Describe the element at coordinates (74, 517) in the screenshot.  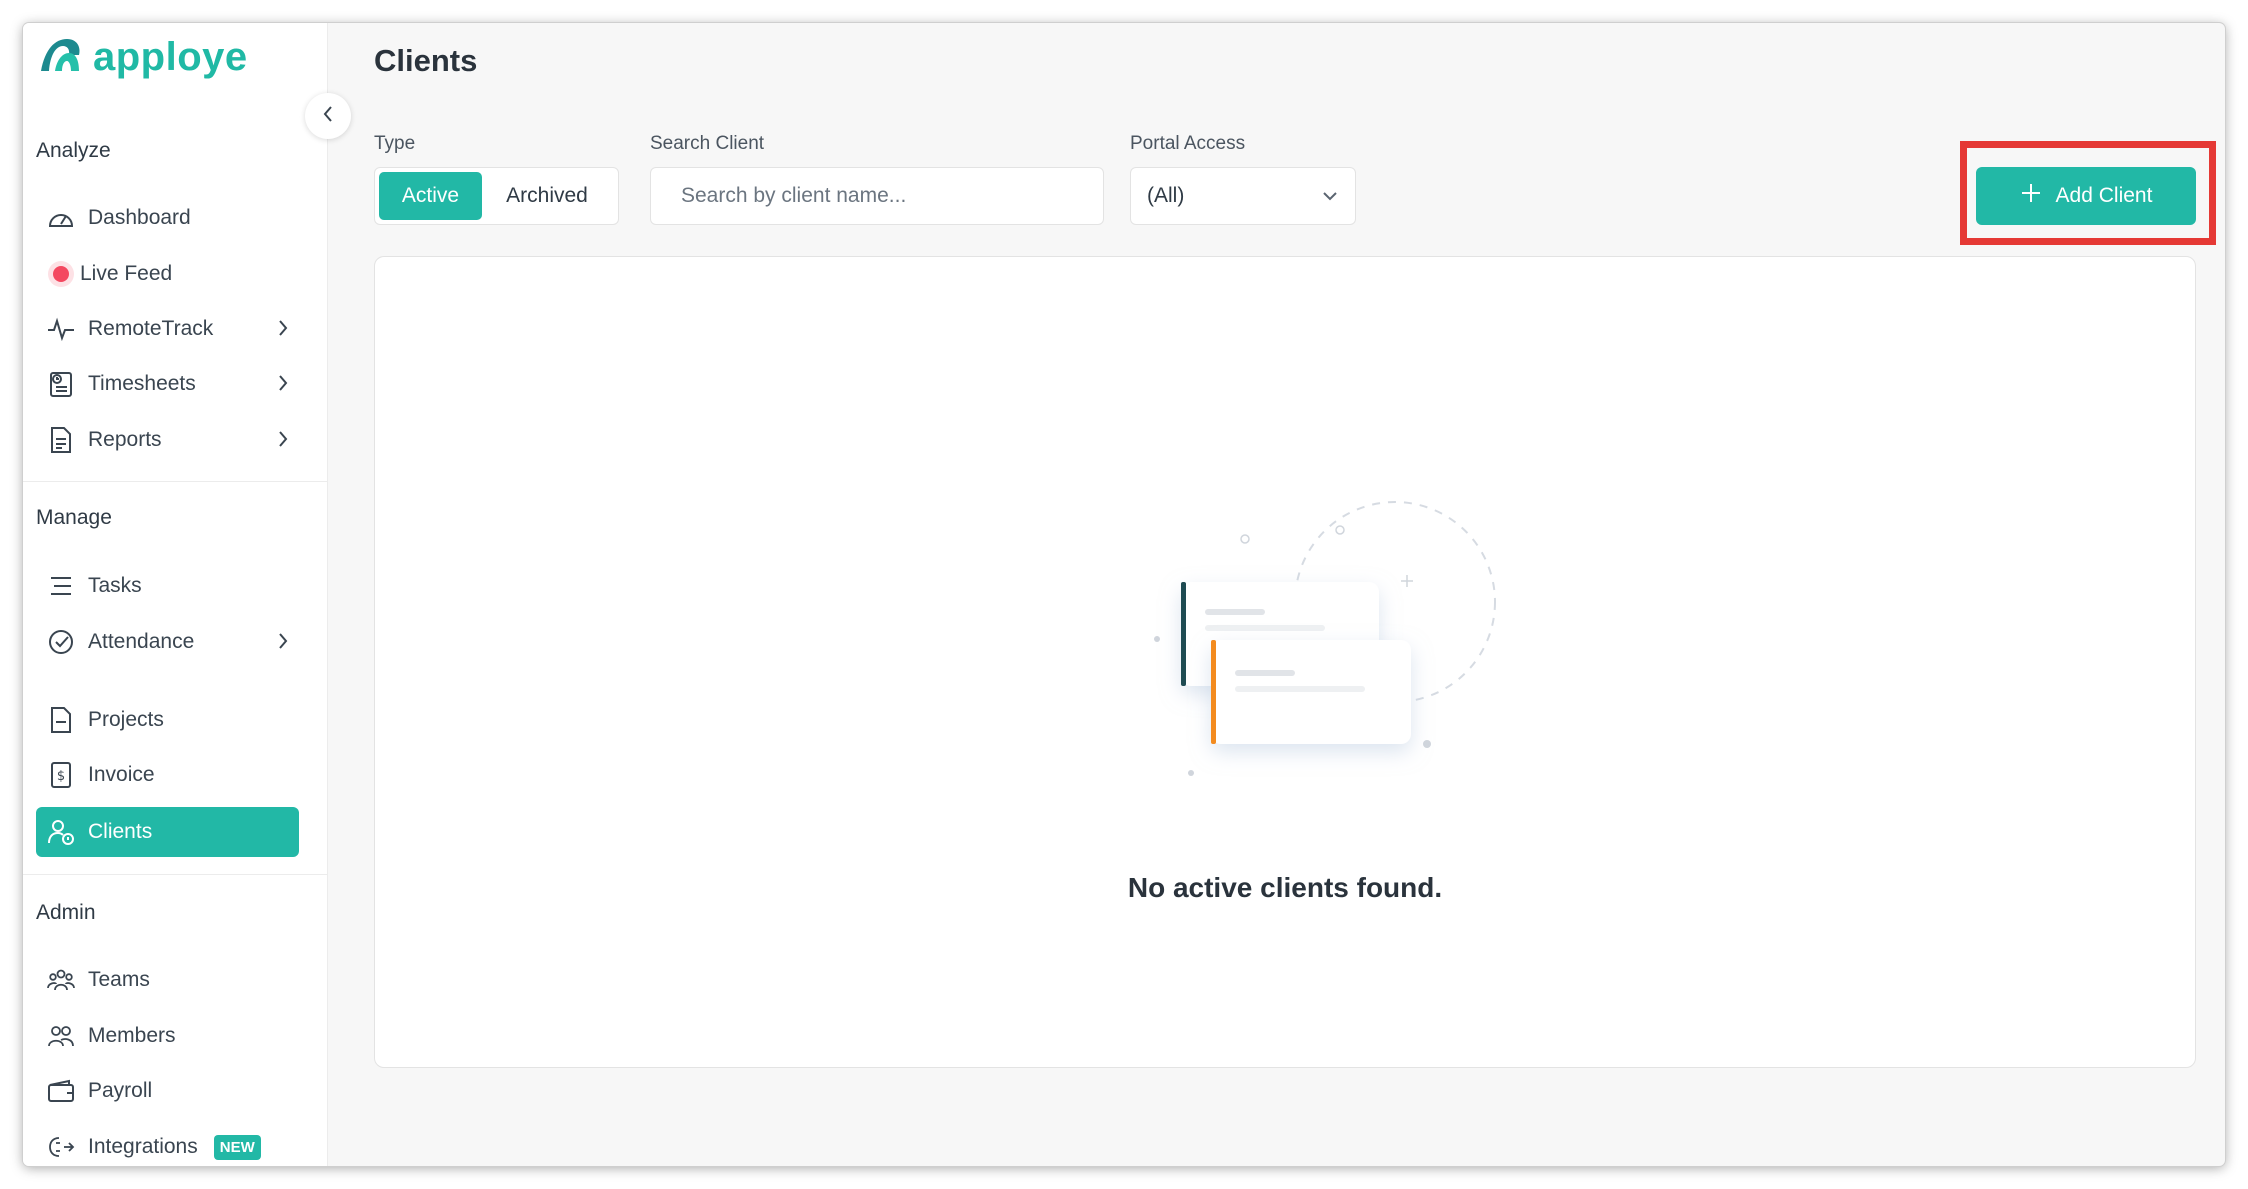
I see `section-manage: Manage` at that location.